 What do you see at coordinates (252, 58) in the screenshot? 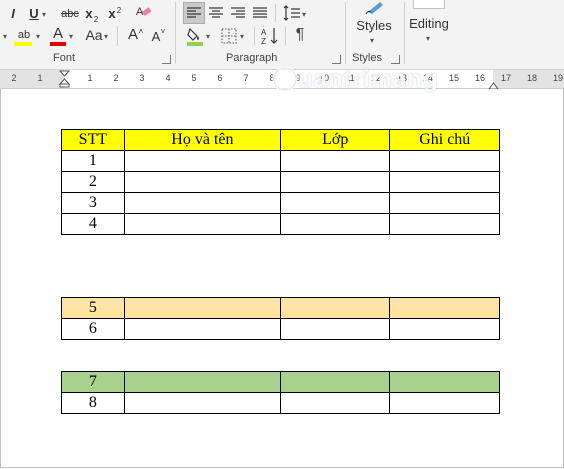
I see `paragraph-group-label: Paragraph` at bounding box center [252, 58].